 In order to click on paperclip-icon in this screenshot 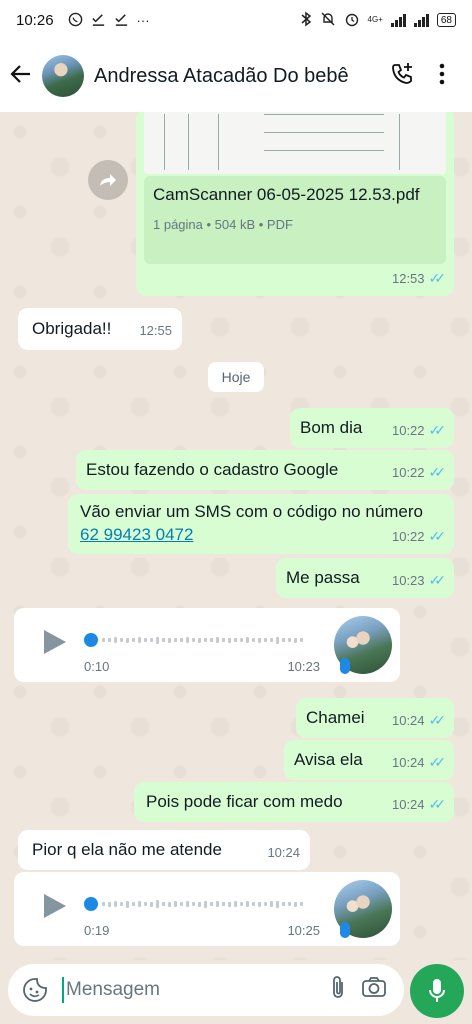, I will do `click(338, 990)`.